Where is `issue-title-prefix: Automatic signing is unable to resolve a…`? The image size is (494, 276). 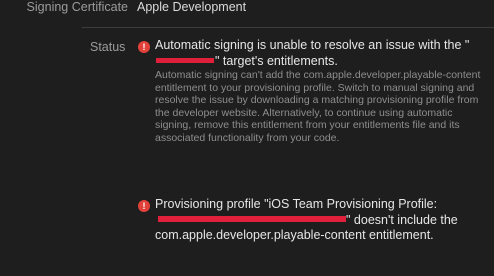 issue-title-prefix: Automatic signing is unable to resolve a… is located at coordinates (312, 45).